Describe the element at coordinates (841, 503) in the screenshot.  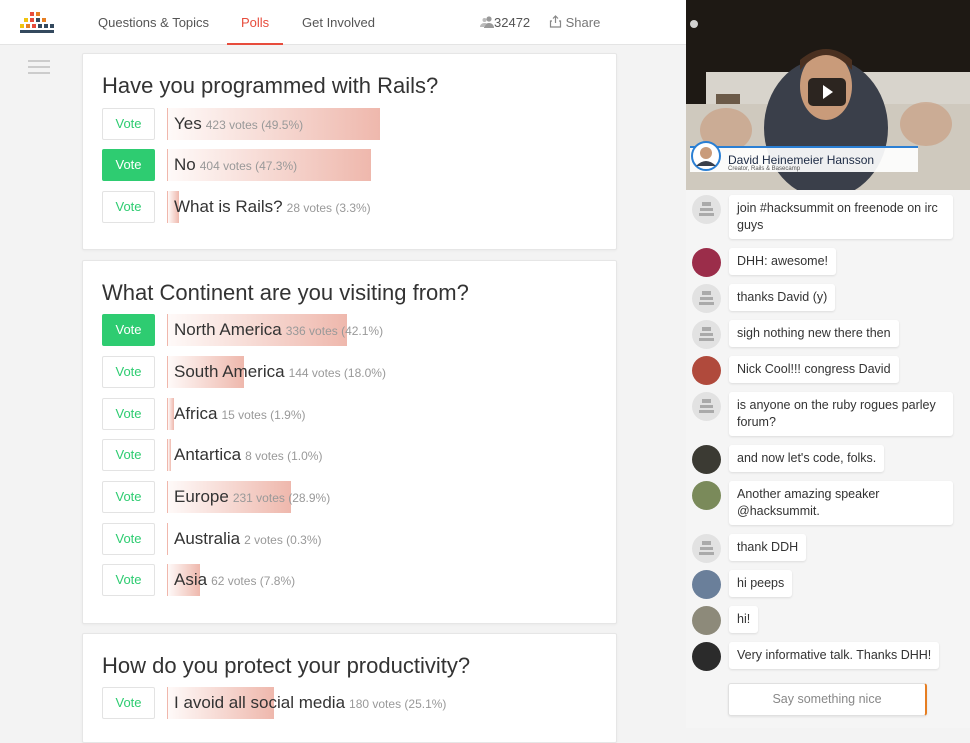
I see `chat-bubble: Another amazing speaker @hacksummit.` at that location.